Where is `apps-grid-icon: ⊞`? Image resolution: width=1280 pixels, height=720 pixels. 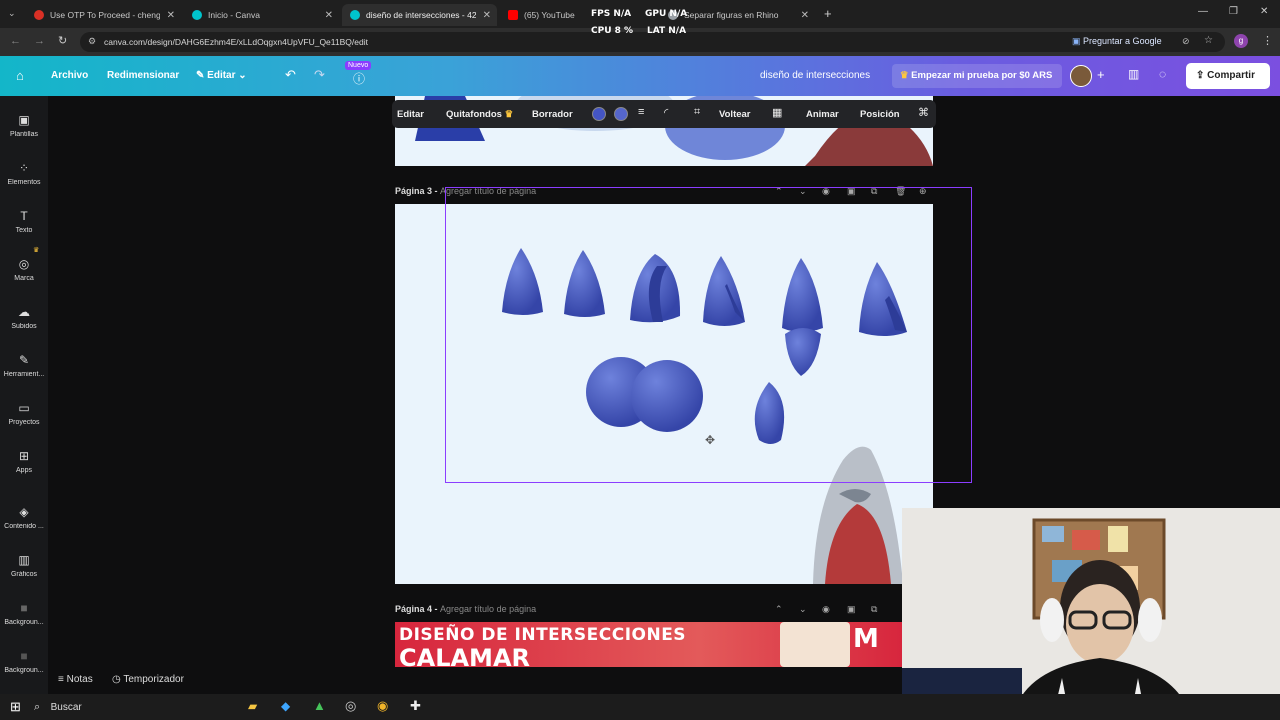 apps-grid-icon: ⊞ is located at coordinates (24, 456).